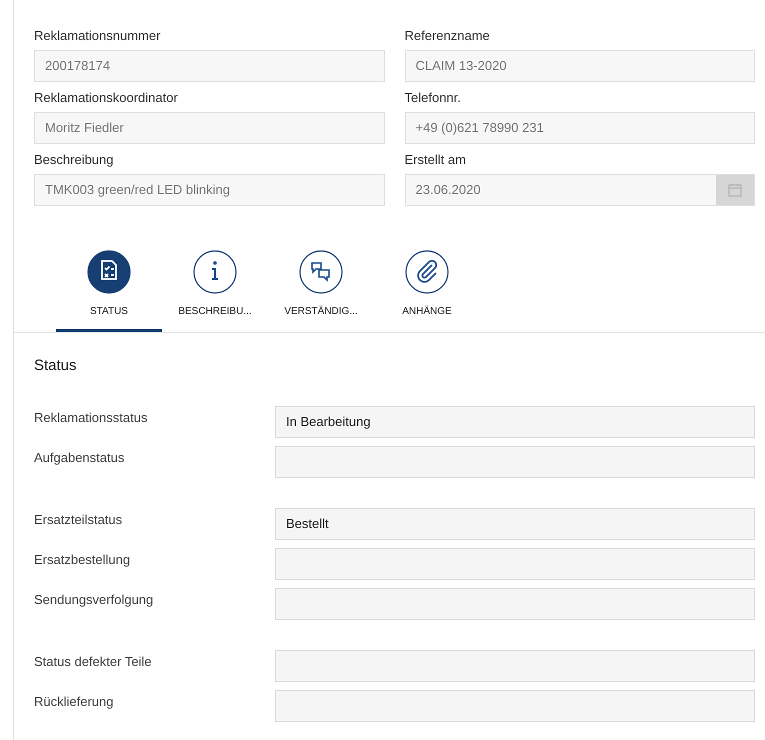 This screenshot has width=765, height=740. I want to click on field-label: Referenzname, so click(447, 36).